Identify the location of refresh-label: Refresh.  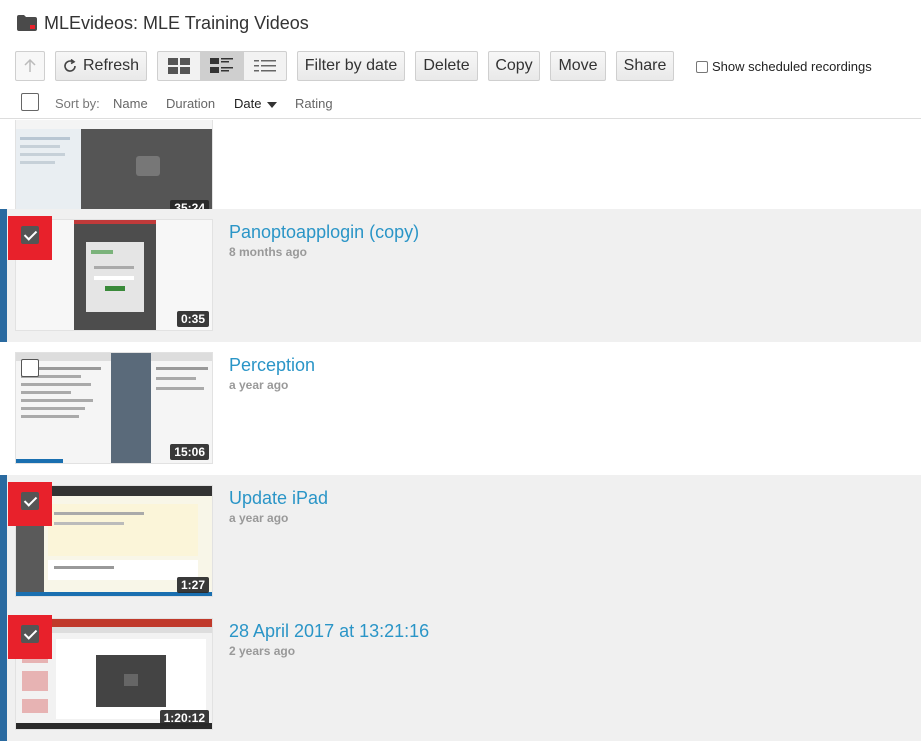
(111, 65).